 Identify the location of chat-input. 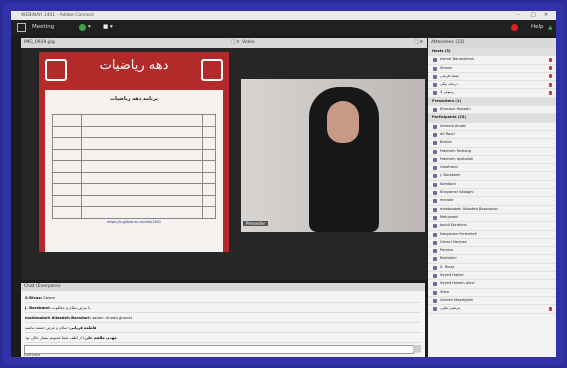
(219, 349).